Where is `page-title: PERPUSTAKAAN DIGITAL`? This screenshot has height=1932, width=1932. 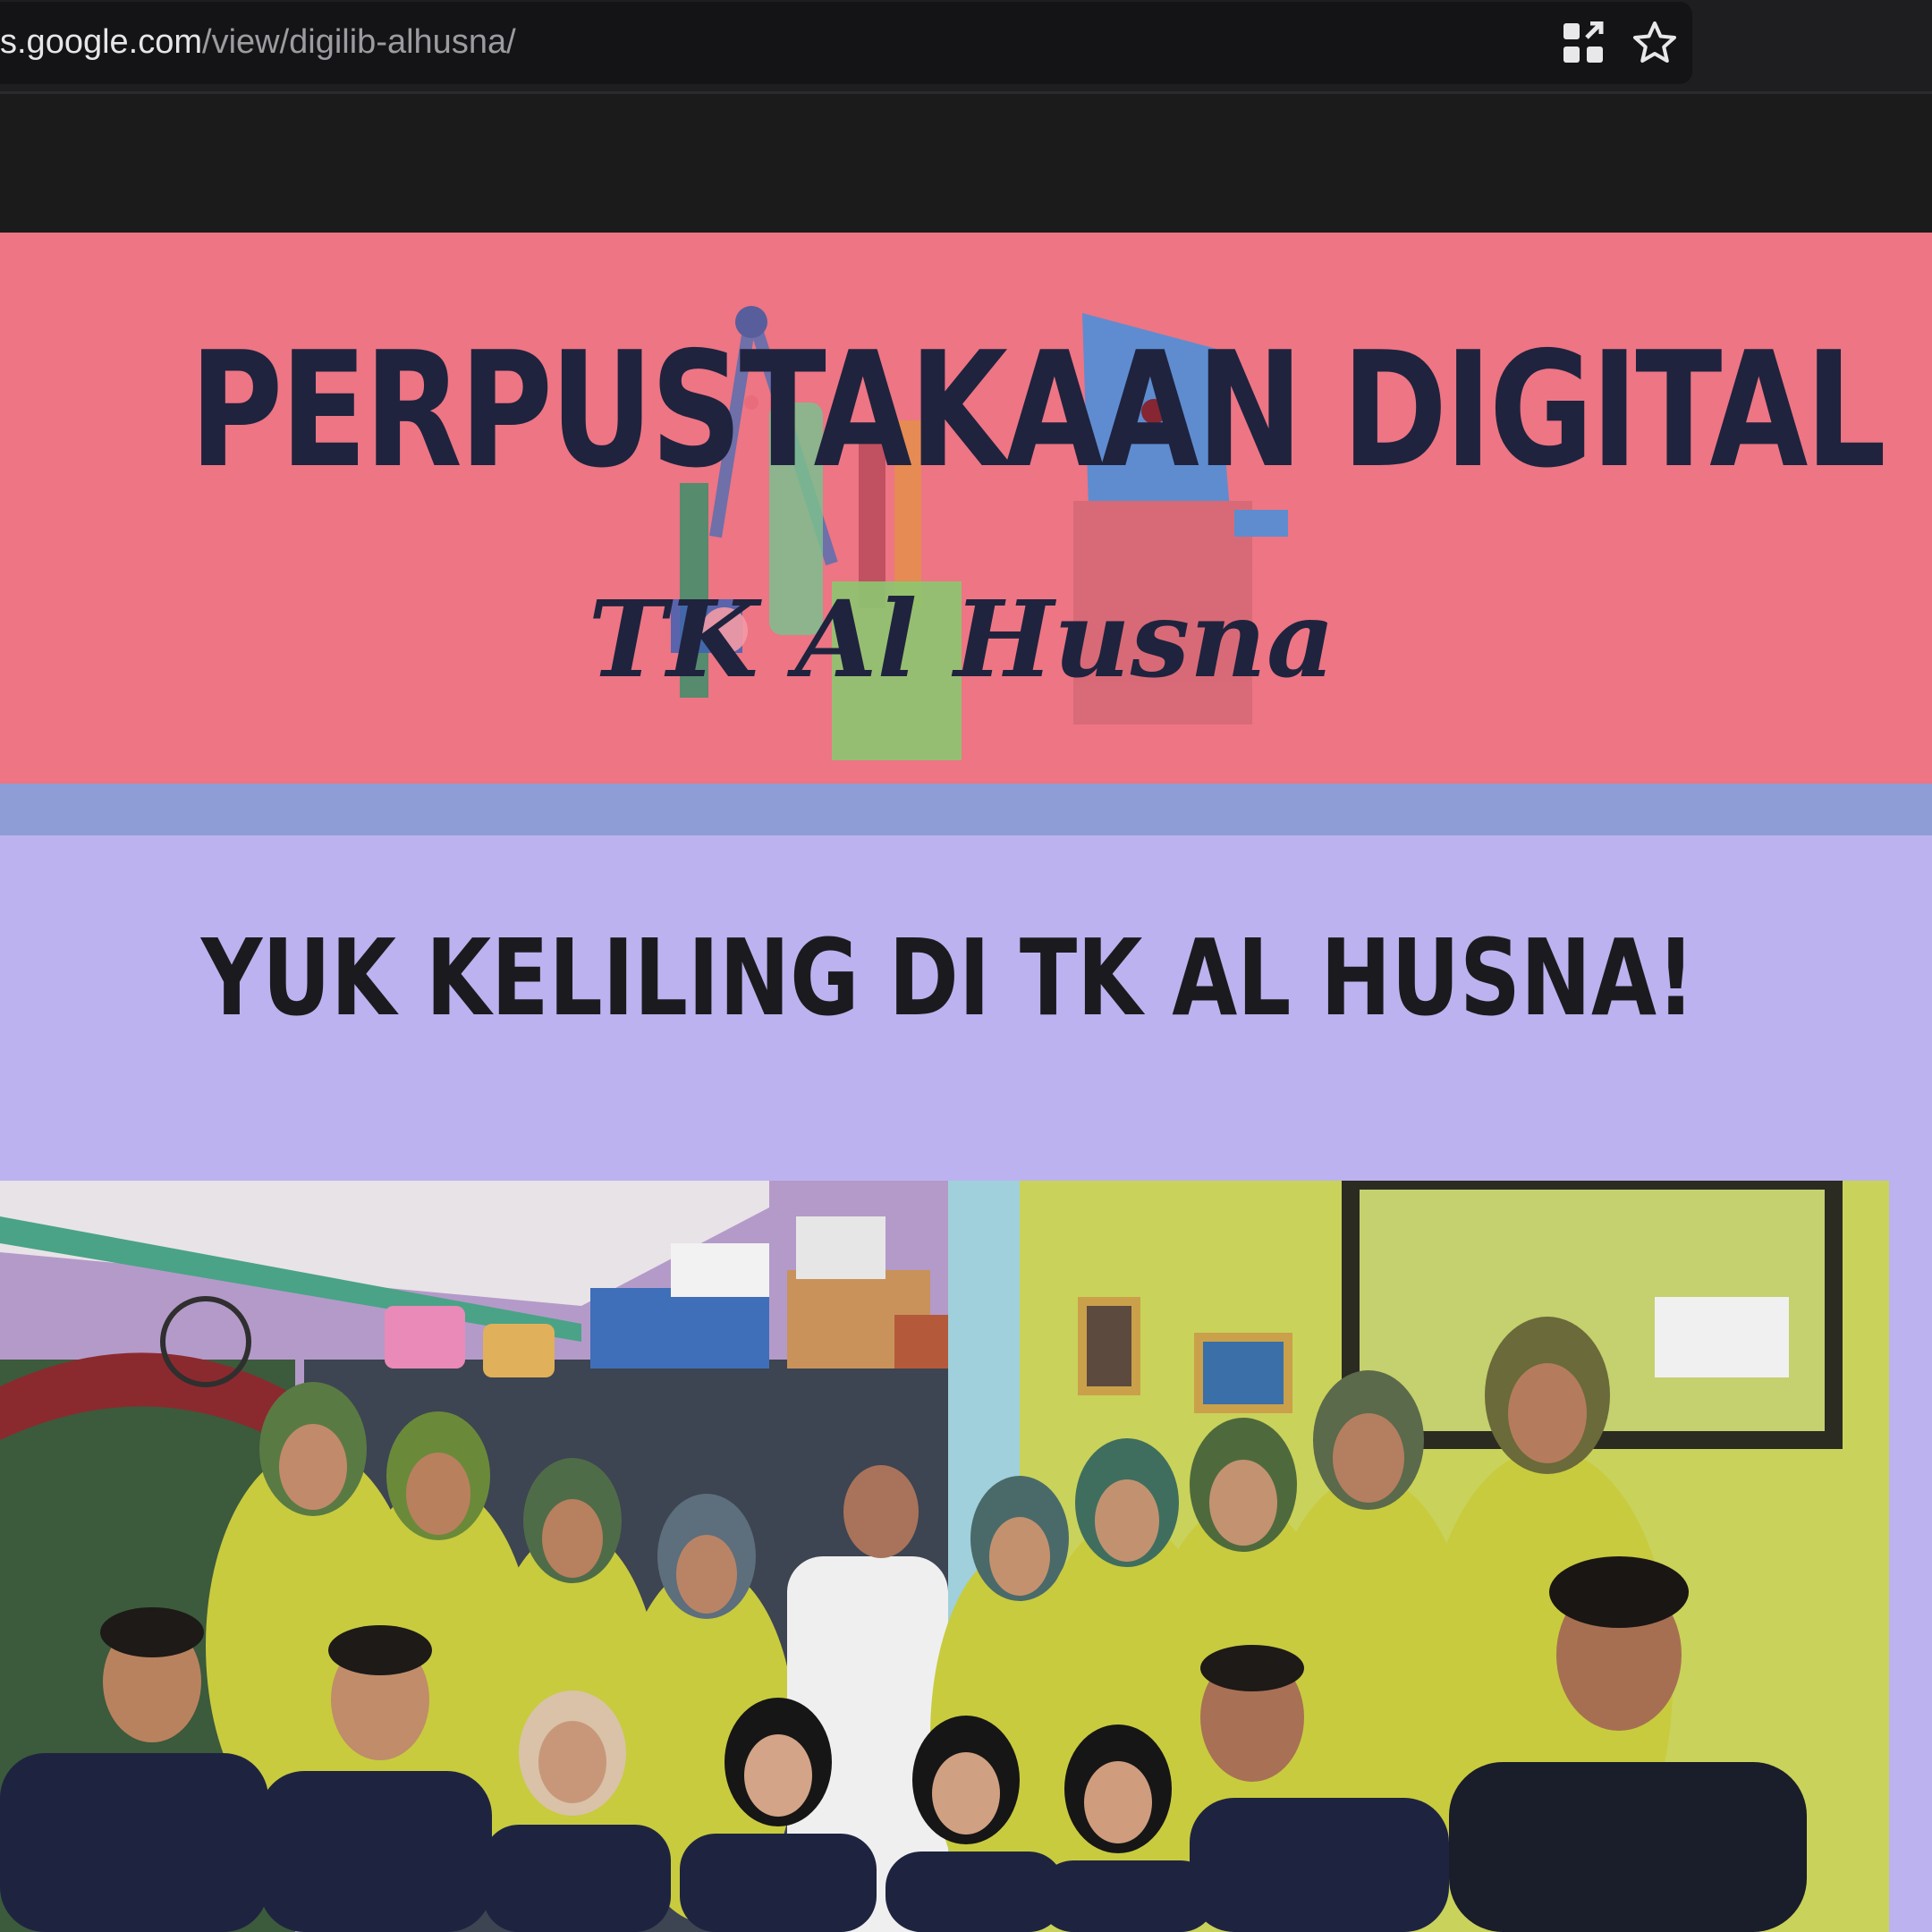 page-title: PERPUSTAKAAN DIGITAL is located at coordinates (1038, 410).